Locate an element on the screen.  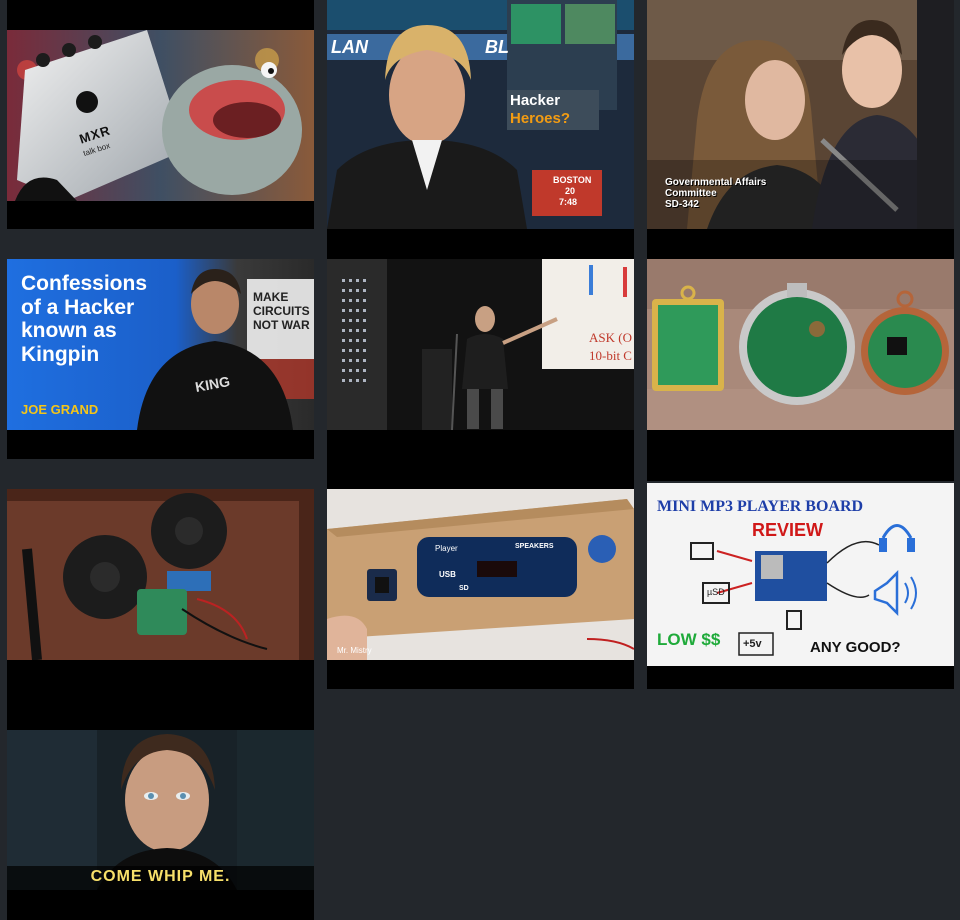
question-label: ANY GOOD? is located at coordinates (855, 647).